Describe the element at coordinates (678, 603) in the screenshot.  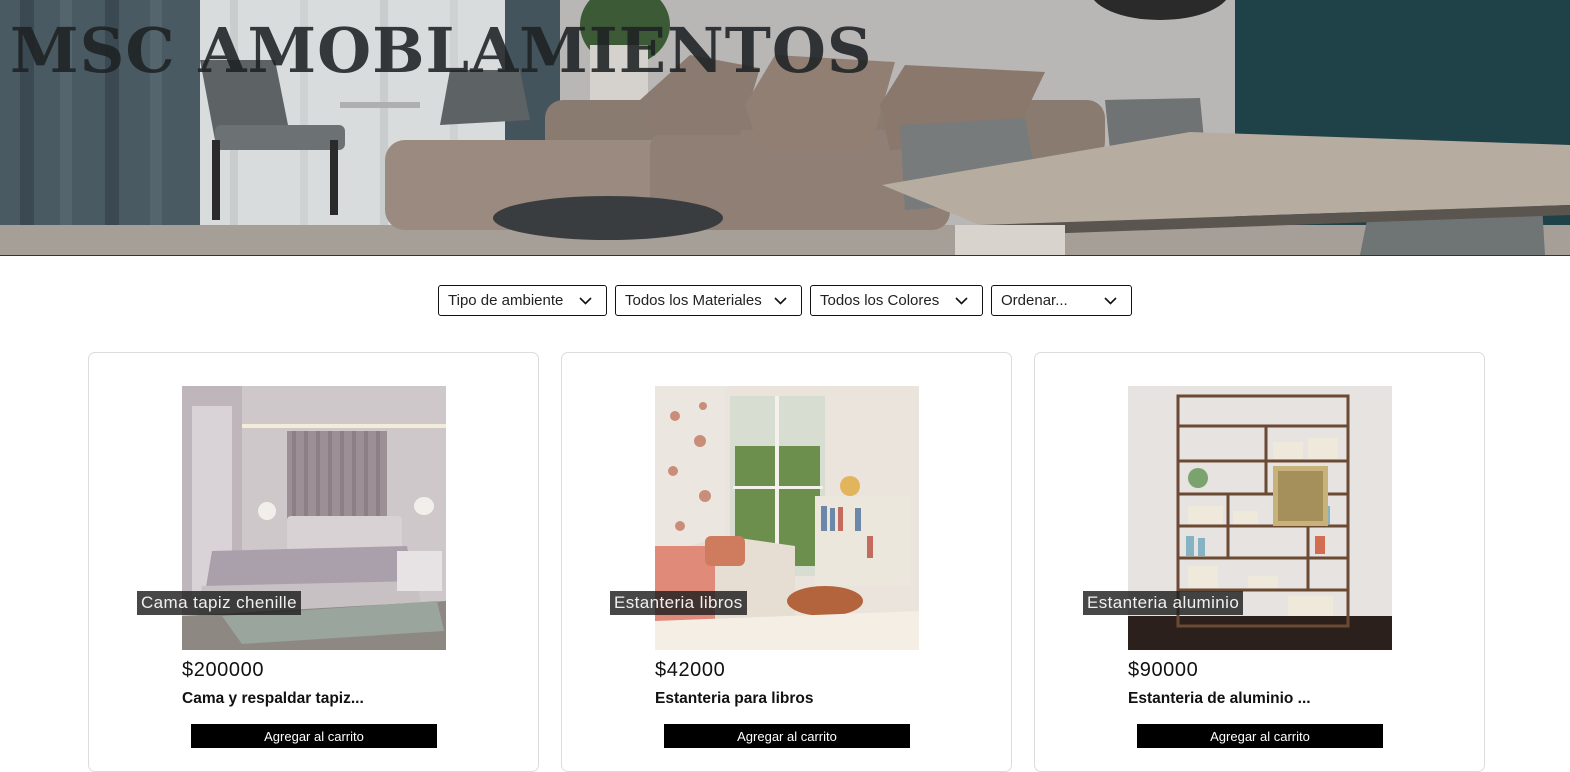
I see `product-caption: Estanteria libros` at that location.